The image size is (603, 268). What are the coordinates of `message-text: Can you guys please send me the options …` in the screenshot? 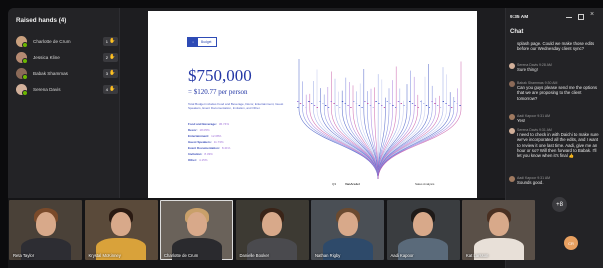 It's located at (557, 93).